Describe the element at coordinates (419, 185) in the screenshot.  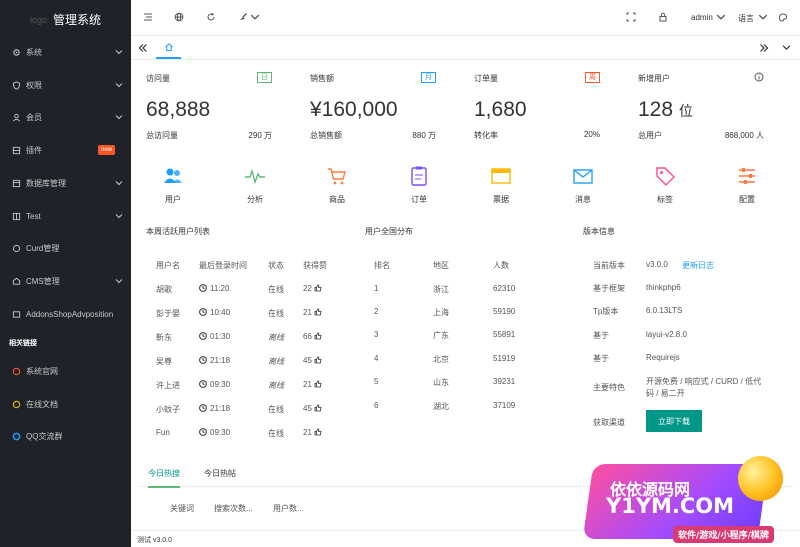
I see `quick-link-orders: 订单` at that location.